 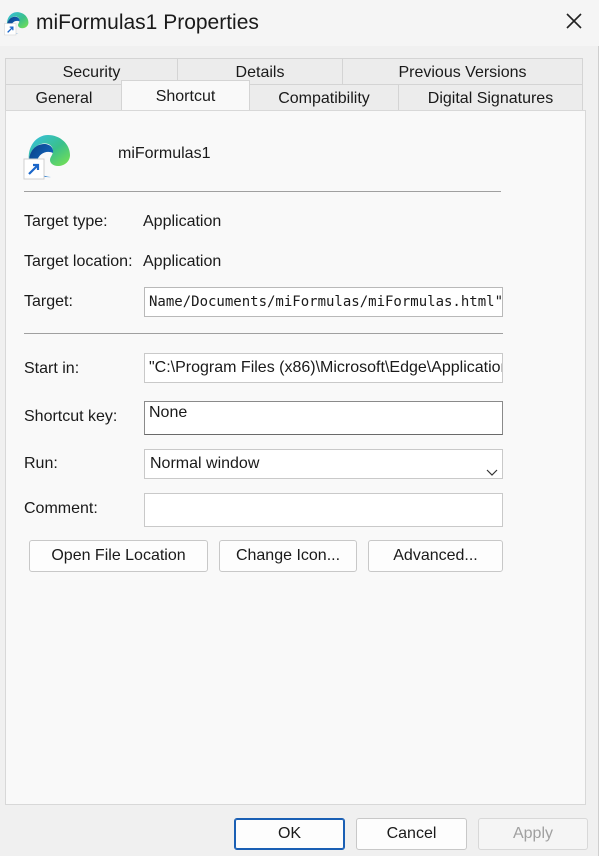 I want to click on shortcut-key-field: None, so click(x=323, y=418).